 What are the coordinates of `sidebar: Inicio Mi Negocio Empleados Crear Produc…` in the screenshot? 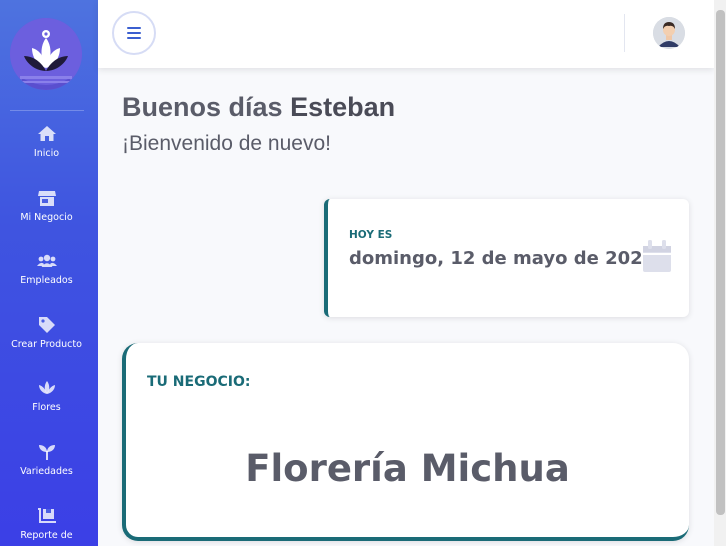 It's located at (49, 273).